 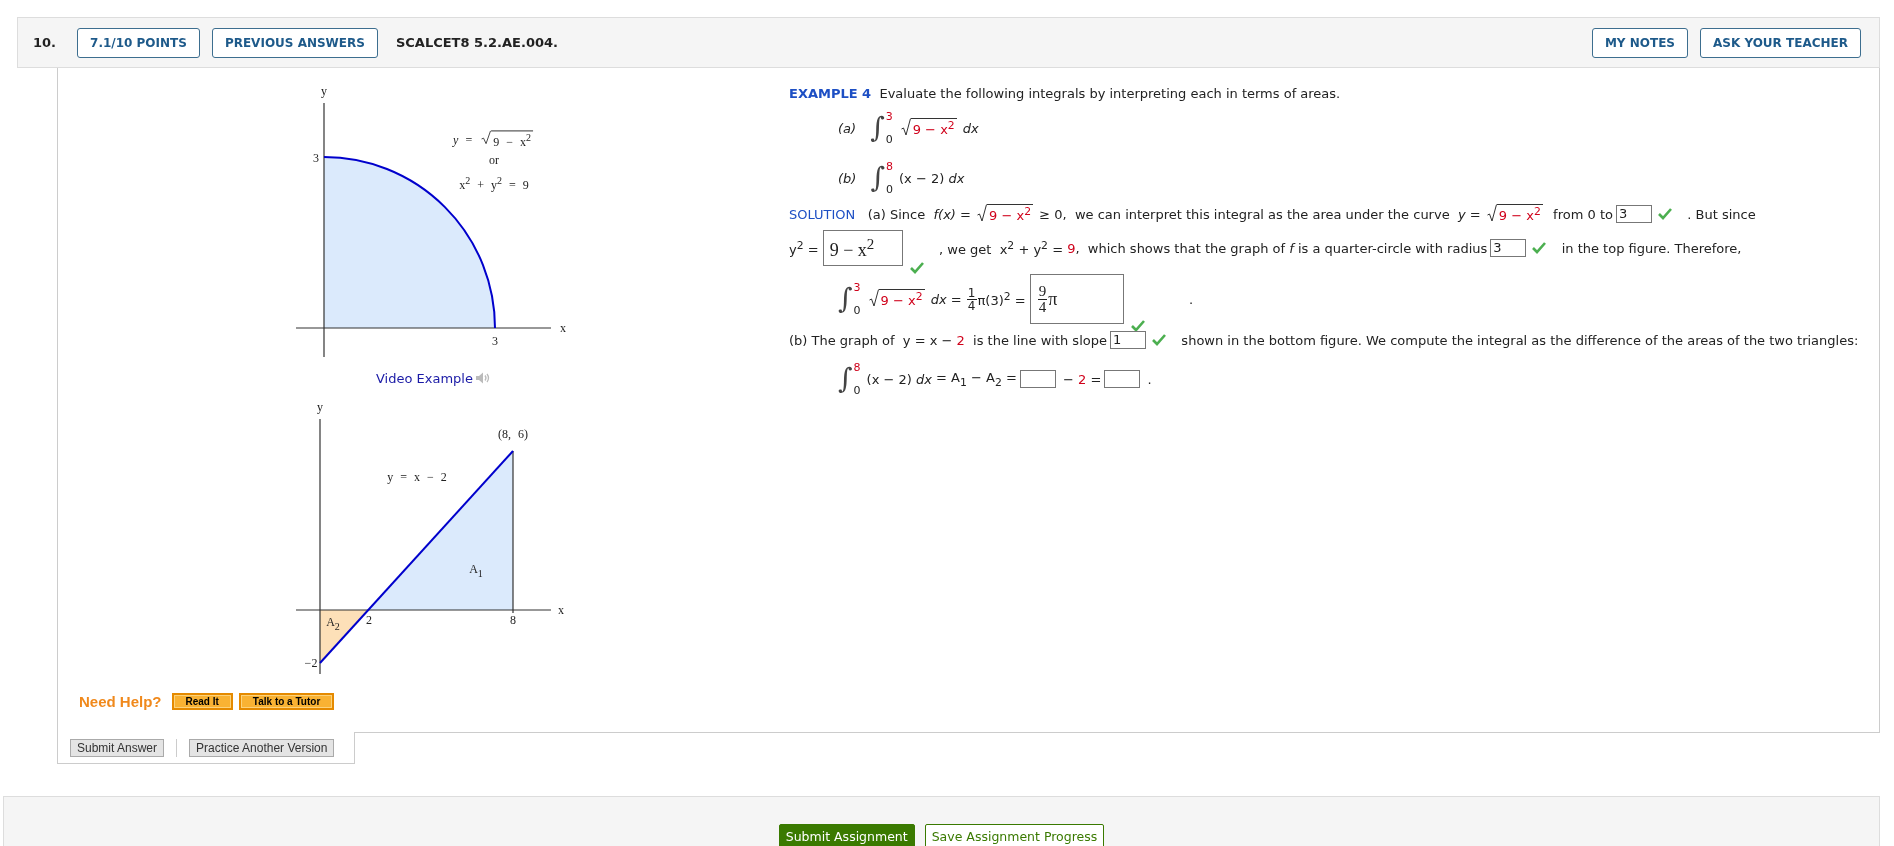 What do you see at coordinates (344, 636) in the screenshot?
I see `lower-triangle` at bounding box center [344, 636].